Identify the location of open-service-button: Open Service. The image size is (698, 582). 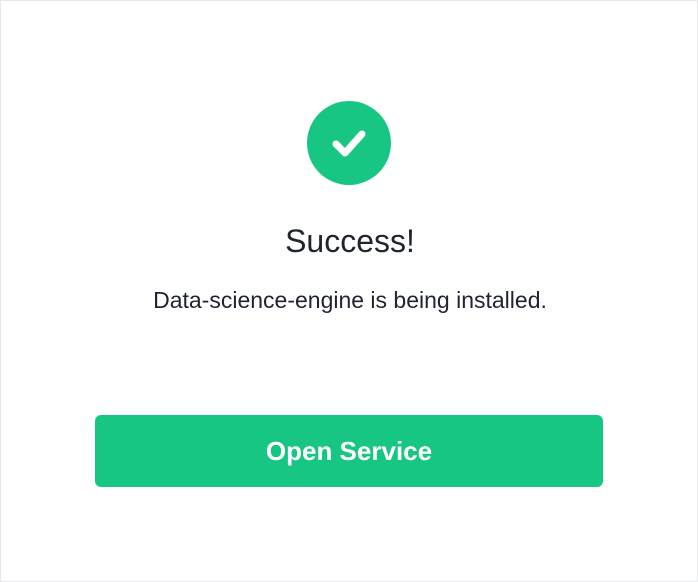
(349, 451).